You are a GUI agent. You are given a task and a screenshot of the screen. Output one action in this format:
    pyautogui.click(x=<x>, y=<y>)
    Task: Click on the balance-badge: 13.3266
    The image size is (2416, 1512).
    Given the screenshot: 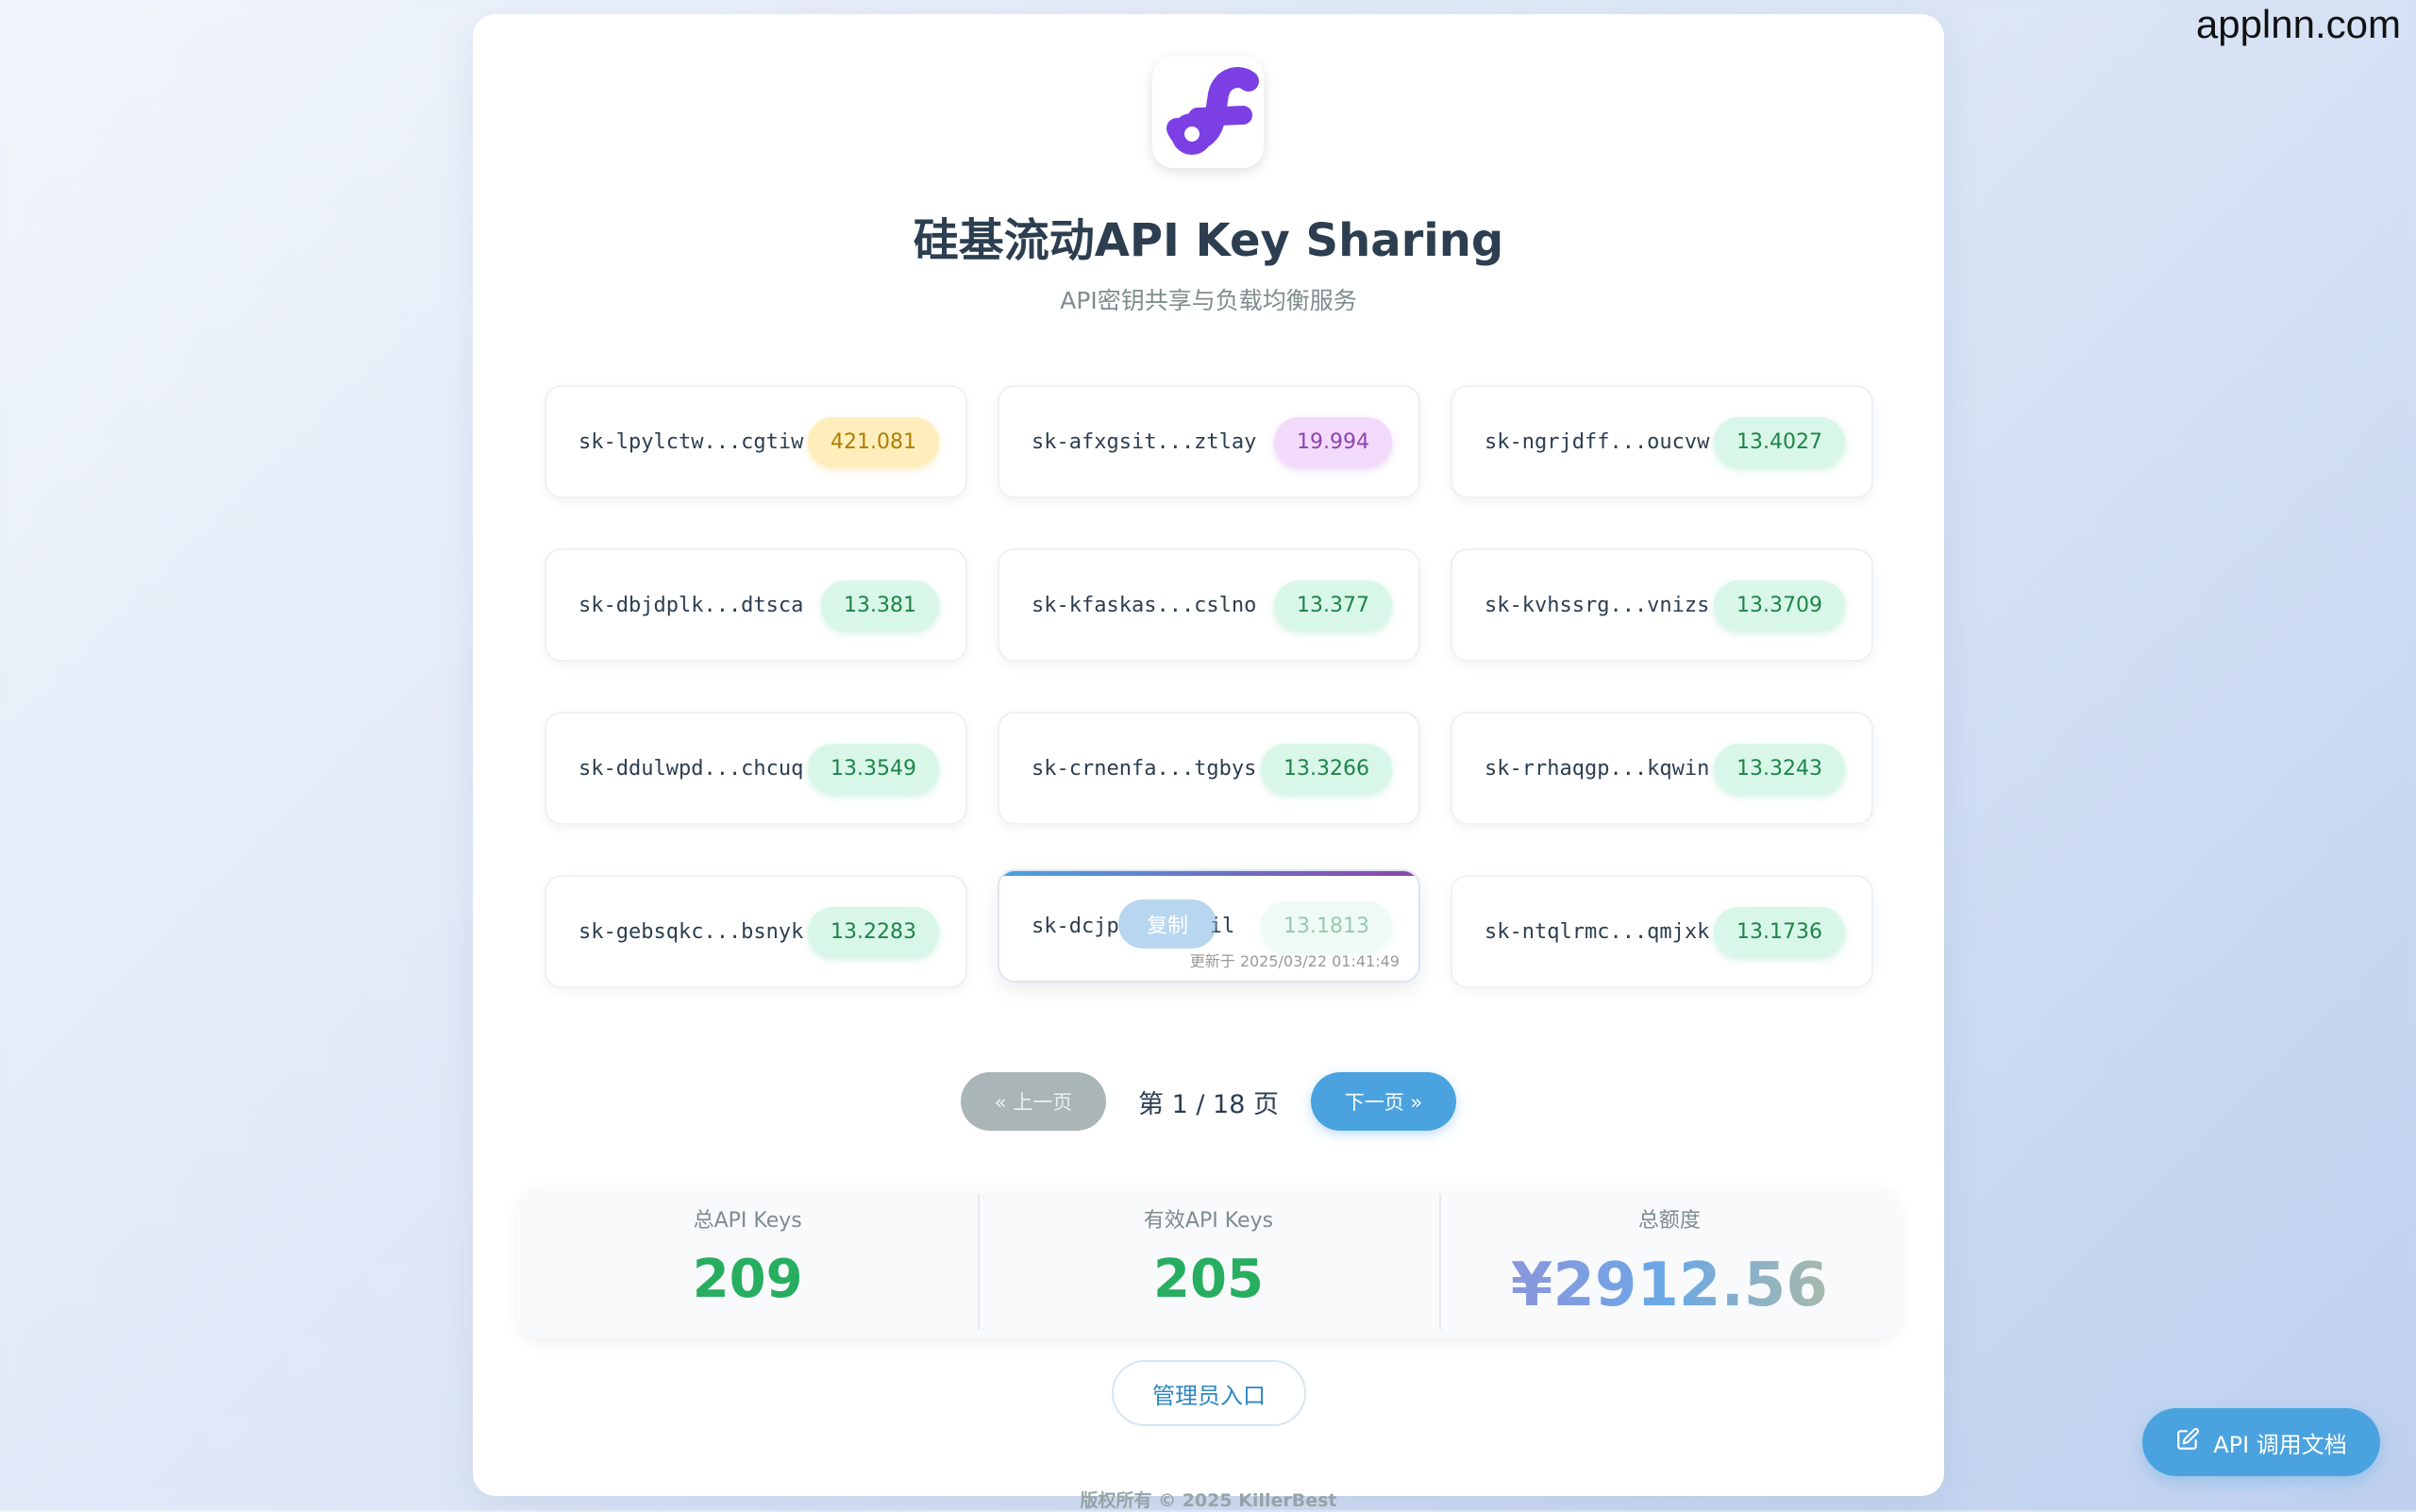 What is the action you would take?
    pyautogui.click(x=1326, y=768)
    